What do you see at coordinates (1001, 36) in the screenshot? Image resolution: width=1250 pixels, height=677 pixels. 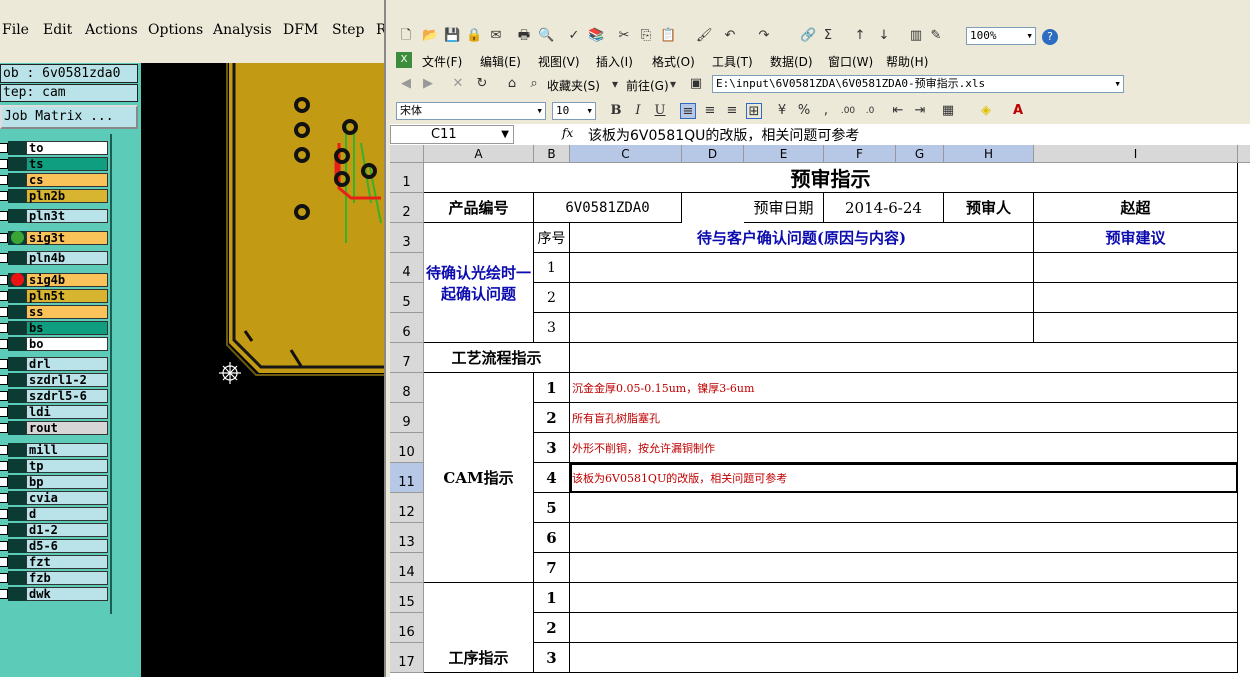 I see `zoom-select: 100% ▾` at bounding box center [1001, 36].